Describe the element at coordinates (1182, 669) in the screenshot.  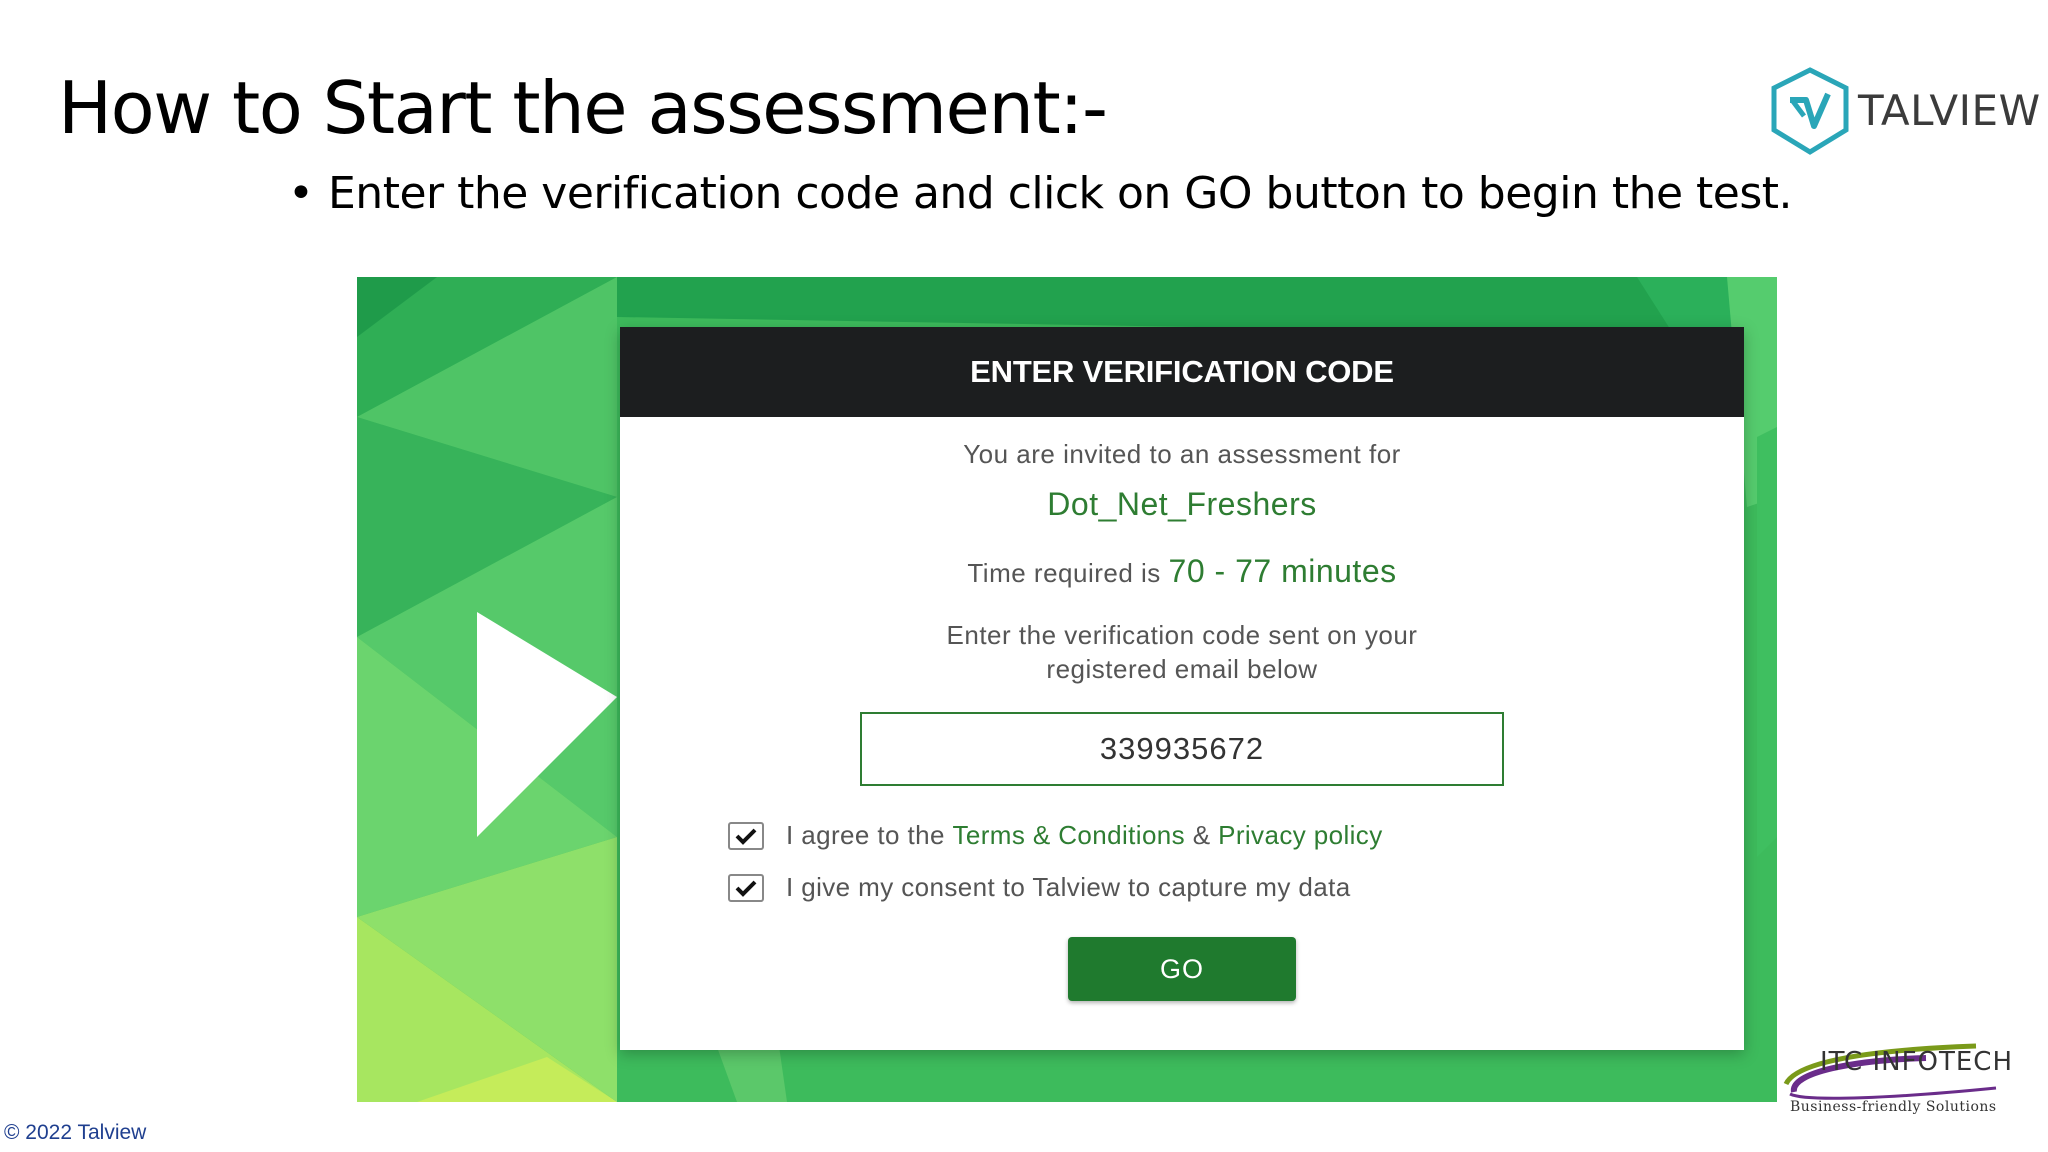
I see `instruction-line-2: registered email below` at that location.